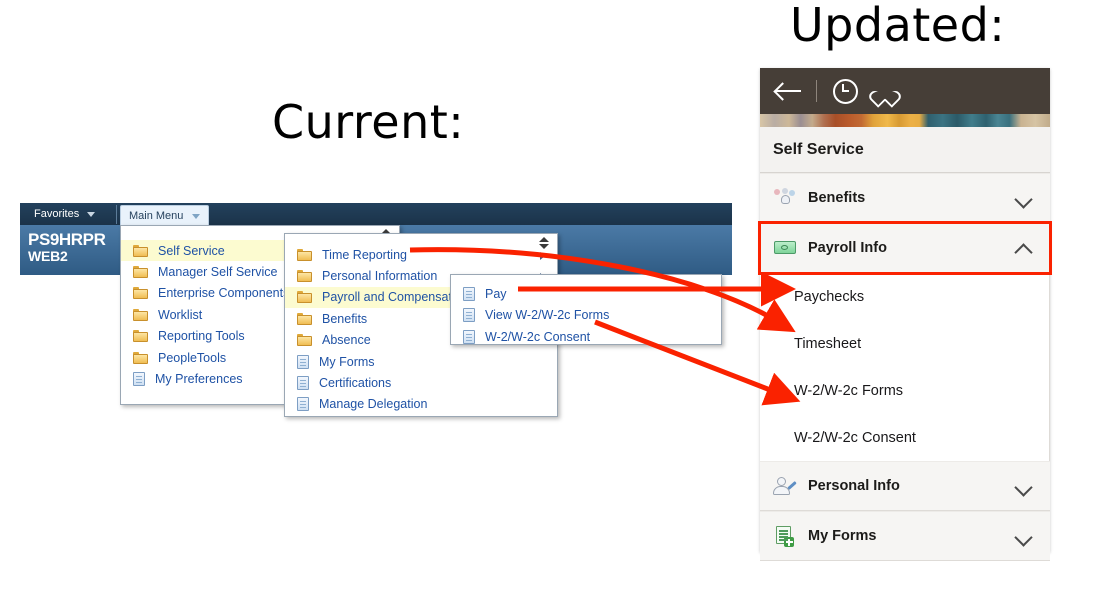 The image size is (1110, 600). What do you see at coordinates (829, 296) in the screenshot?
I see `nav-subitem-label: Paychecks` at bounding box center [829, 296].